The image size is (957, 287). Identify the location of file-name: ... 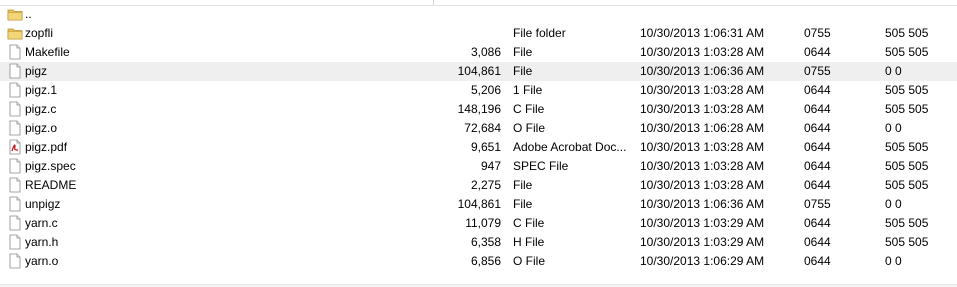
(28, 14).